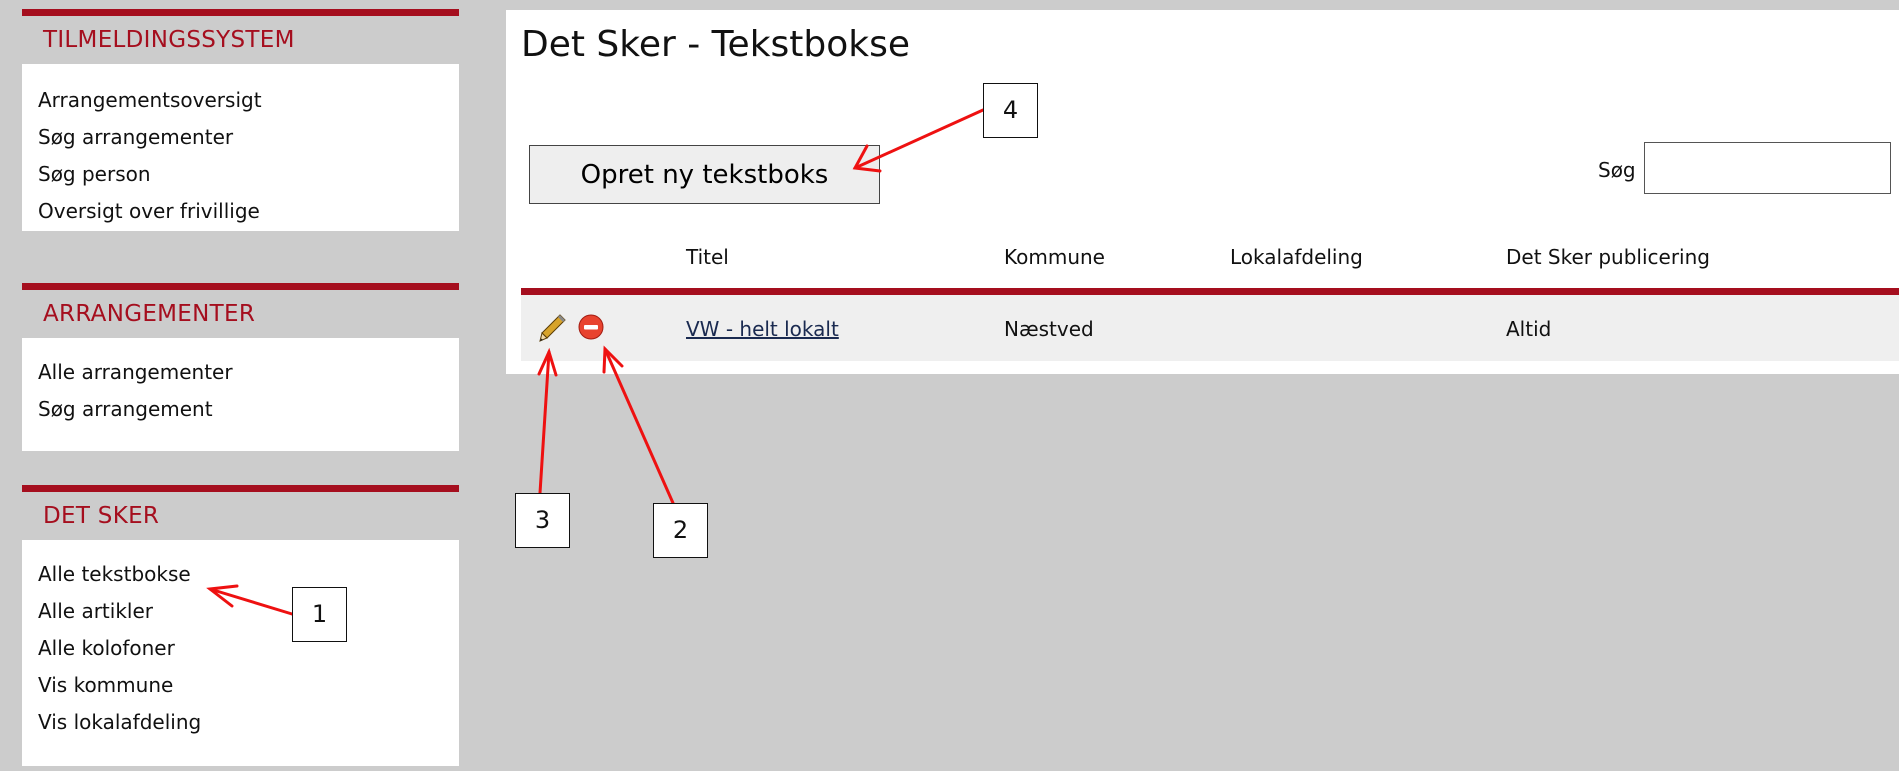 The height and width of the screenshot is (771, 1899). What do you see at coordinates (1529, 329) in the screenshot?
I see `cell-publicering: Altid` at bounding box center [1529, 329].